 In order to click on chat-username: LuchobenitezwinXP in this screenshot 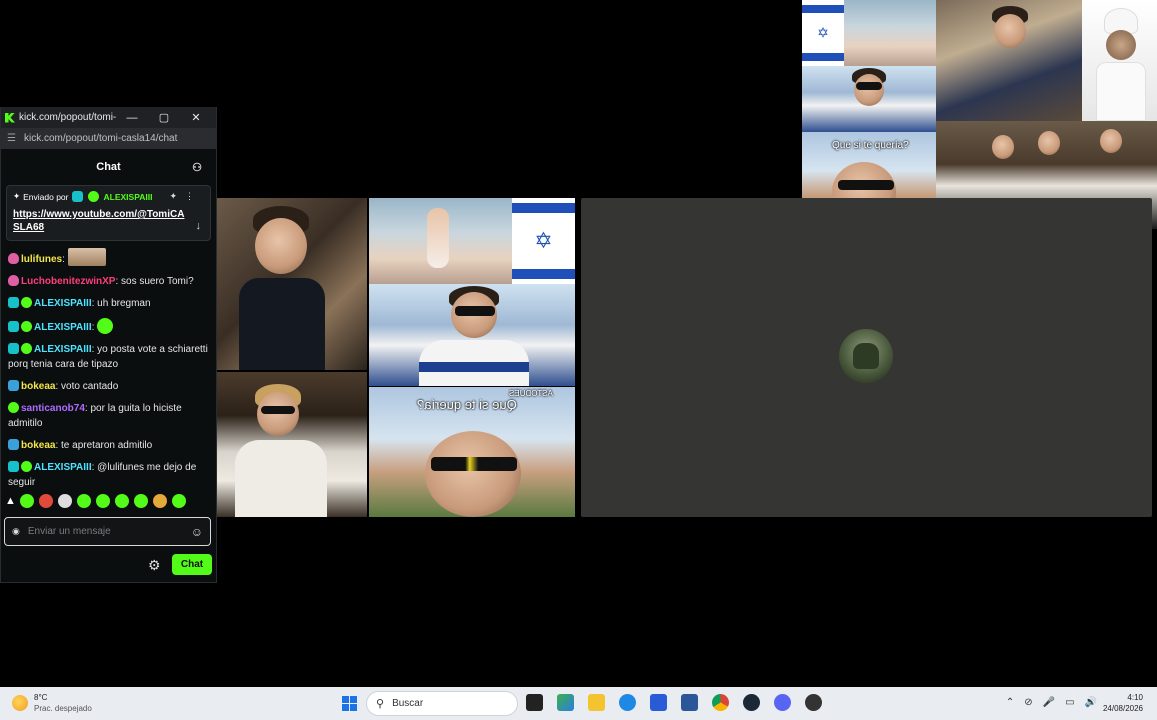, I will do `click(68, 281)`.